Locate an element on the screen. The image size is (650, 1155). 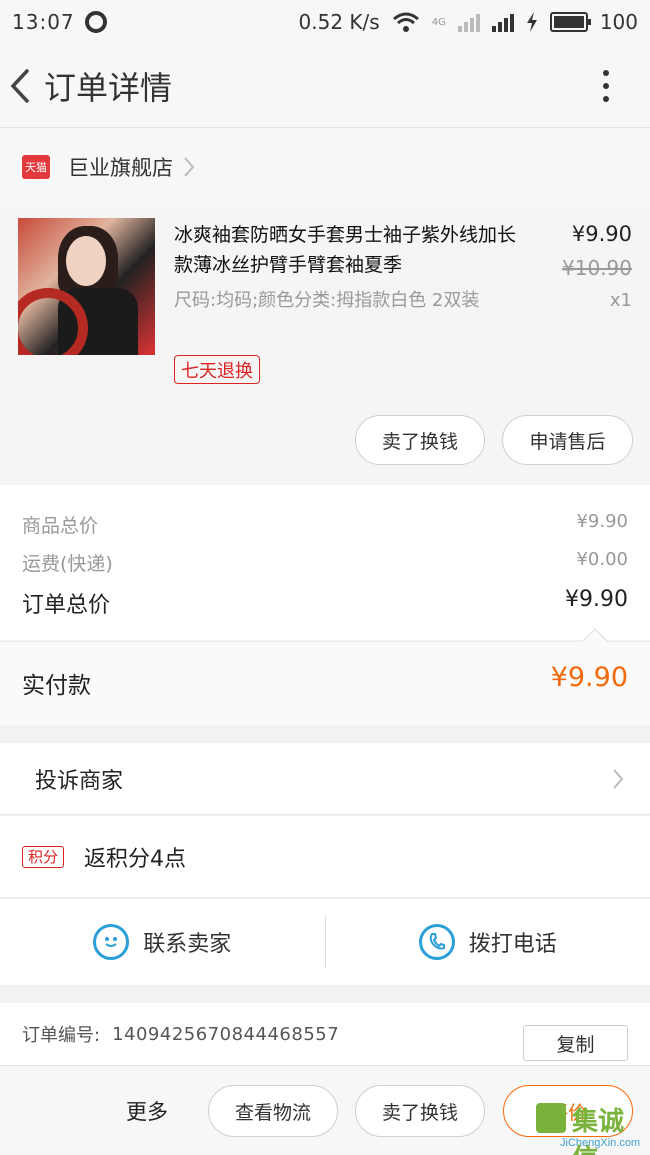
watermark-url: JiChengXin.com is located at coordinates (600, 1143).